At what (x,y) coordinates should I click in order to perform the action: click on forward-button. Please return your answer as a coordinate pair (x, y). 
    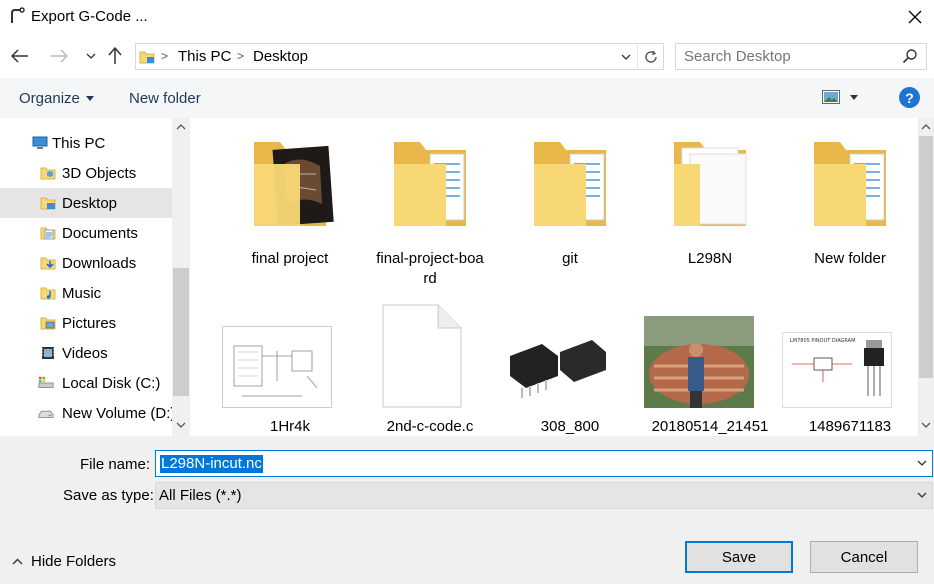
    Looking at the image, I should click on (59, 56).